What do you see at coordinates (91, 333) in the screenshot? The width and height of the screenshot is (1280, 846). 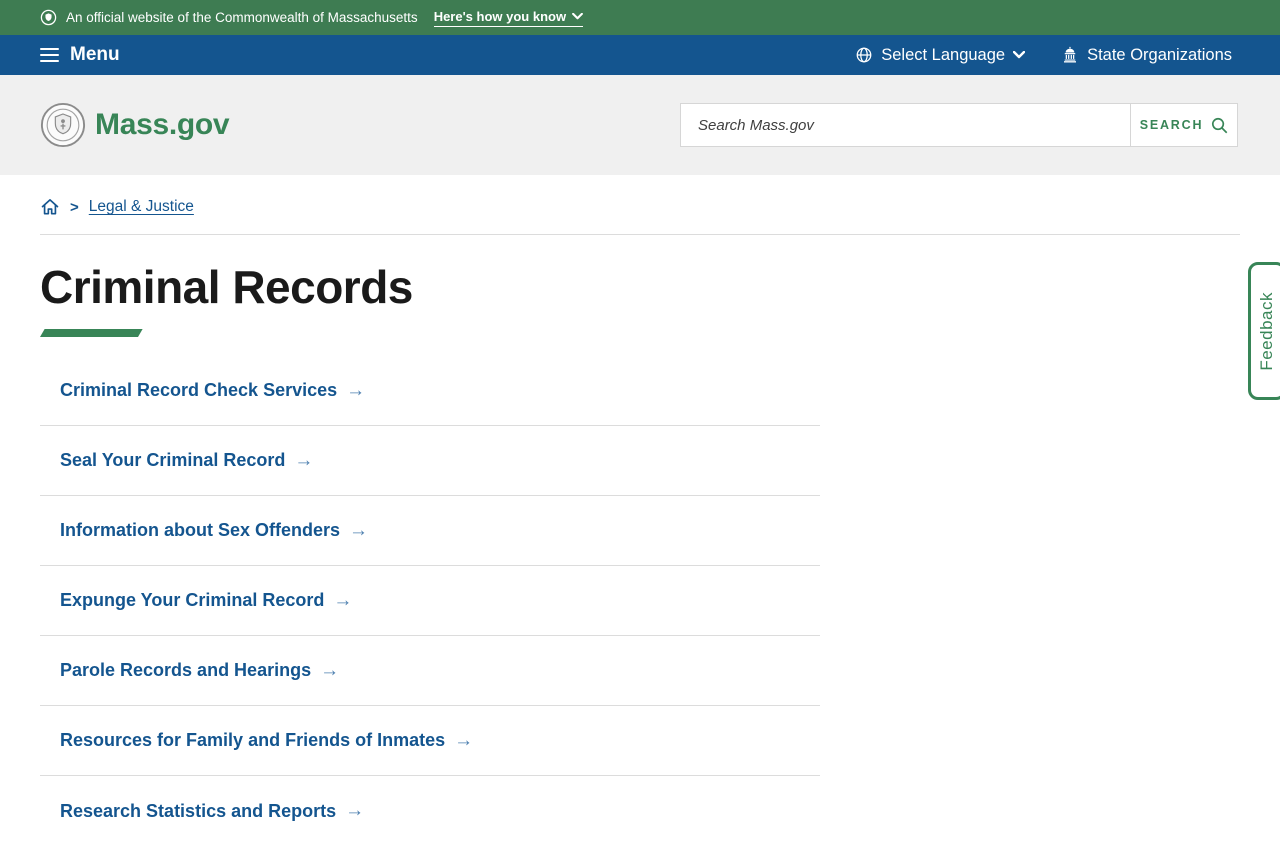 I see `title-accent-bar` at bounding box center [91, 333].